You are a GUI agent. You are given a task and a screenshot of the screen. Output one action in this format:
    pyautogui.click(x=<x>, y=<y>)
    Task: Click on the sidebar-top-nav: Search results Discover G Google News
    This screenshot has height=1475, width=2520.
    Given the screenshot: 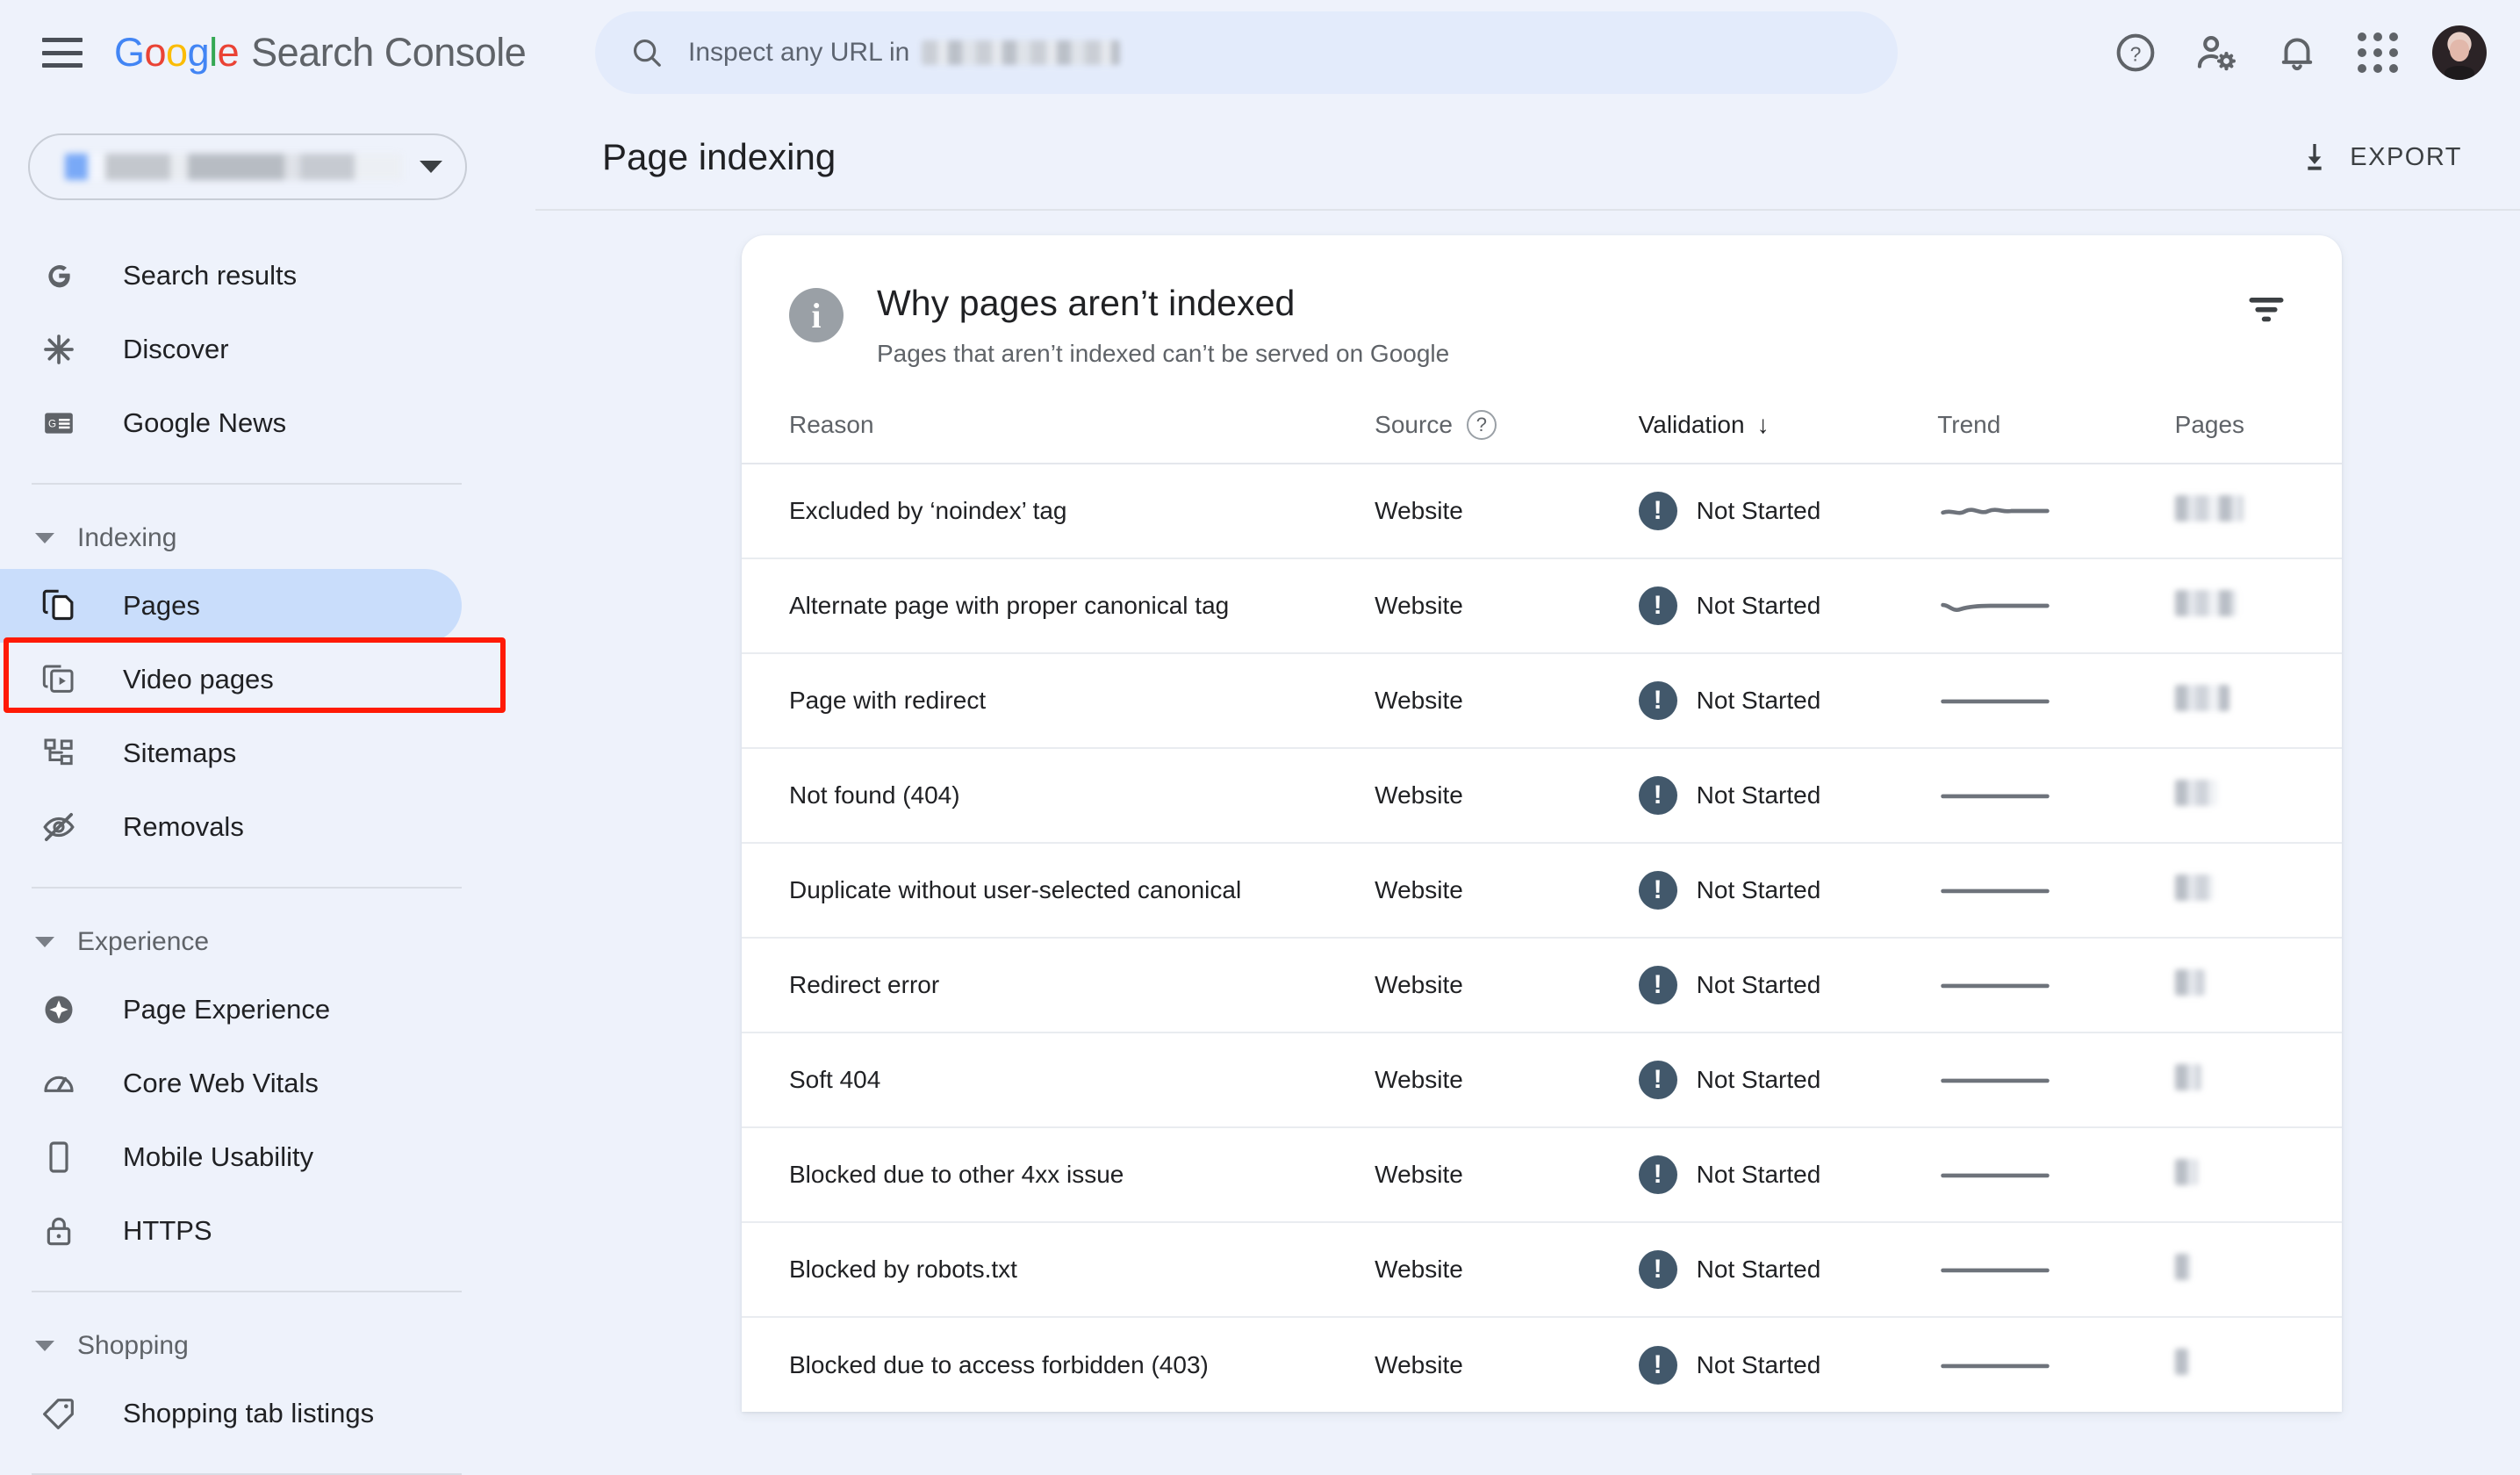 What is the action you would take?
    pyautogui.click(x=267, y=349)
    